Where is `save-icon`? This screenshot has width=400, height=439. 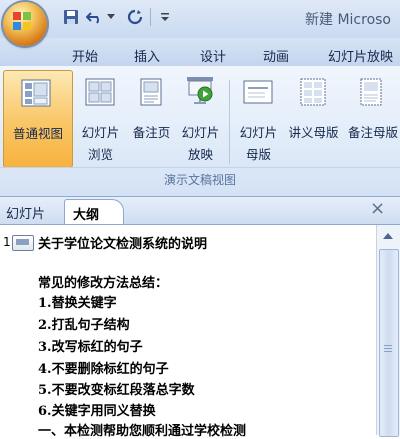 save-icon is located at coordinates (71, 17).